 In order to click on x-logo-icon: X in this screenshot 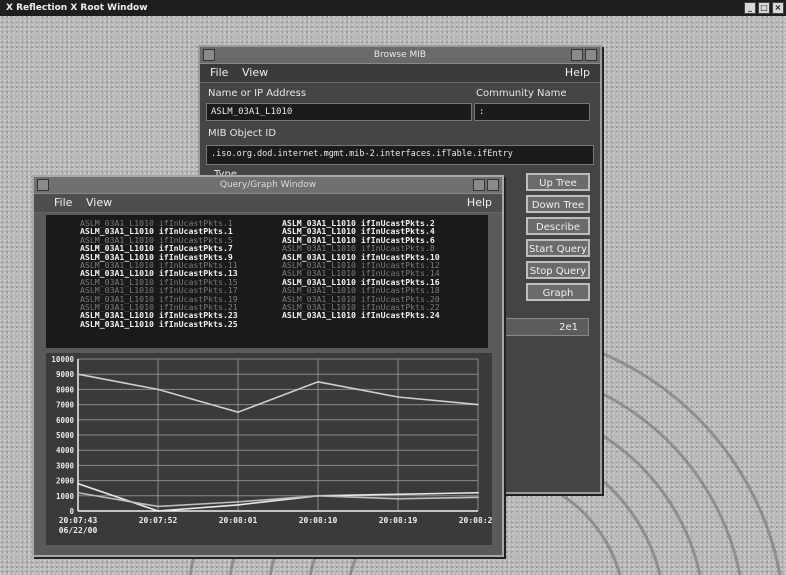, I will do `click(9, 8)`.